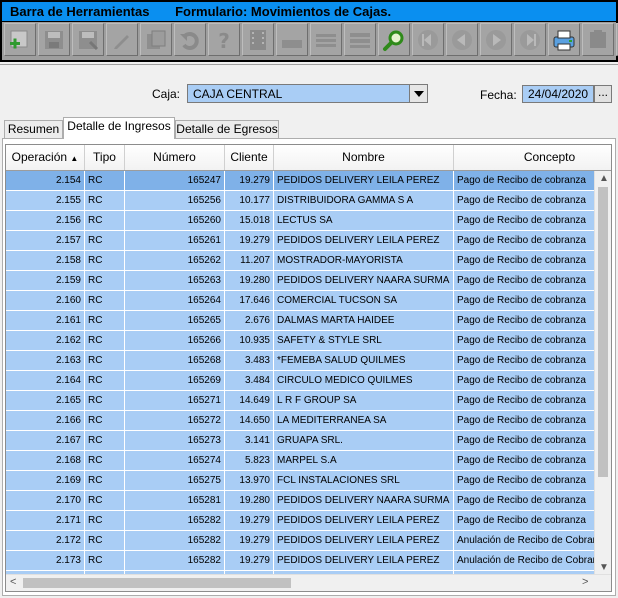 This screenshot has height=598, width=618. Describe the element at coordinates (604, 567) in the screenshot. I see `scroll-down-icon: ▼` at that location.